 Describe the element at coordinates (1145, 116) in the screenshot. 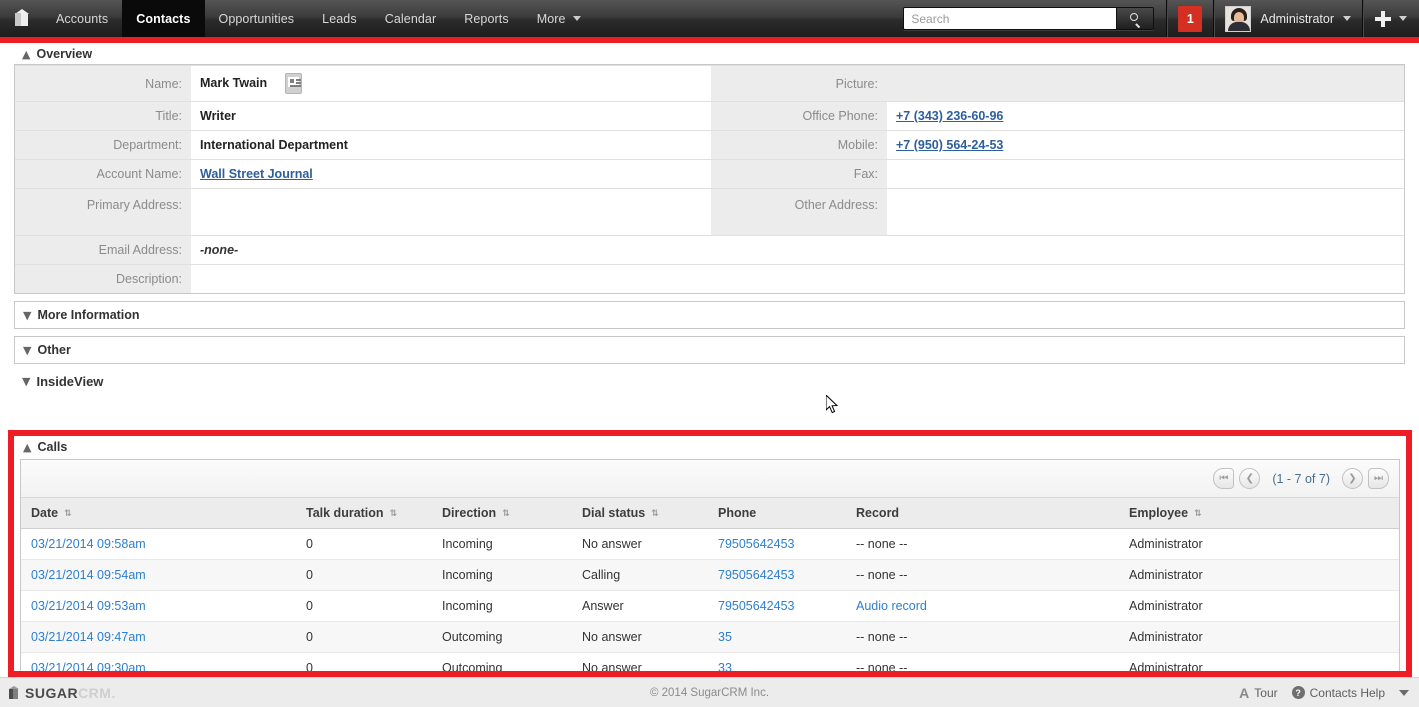

I see `office-phone-value: +7 (343) 236-60-96` at that location.